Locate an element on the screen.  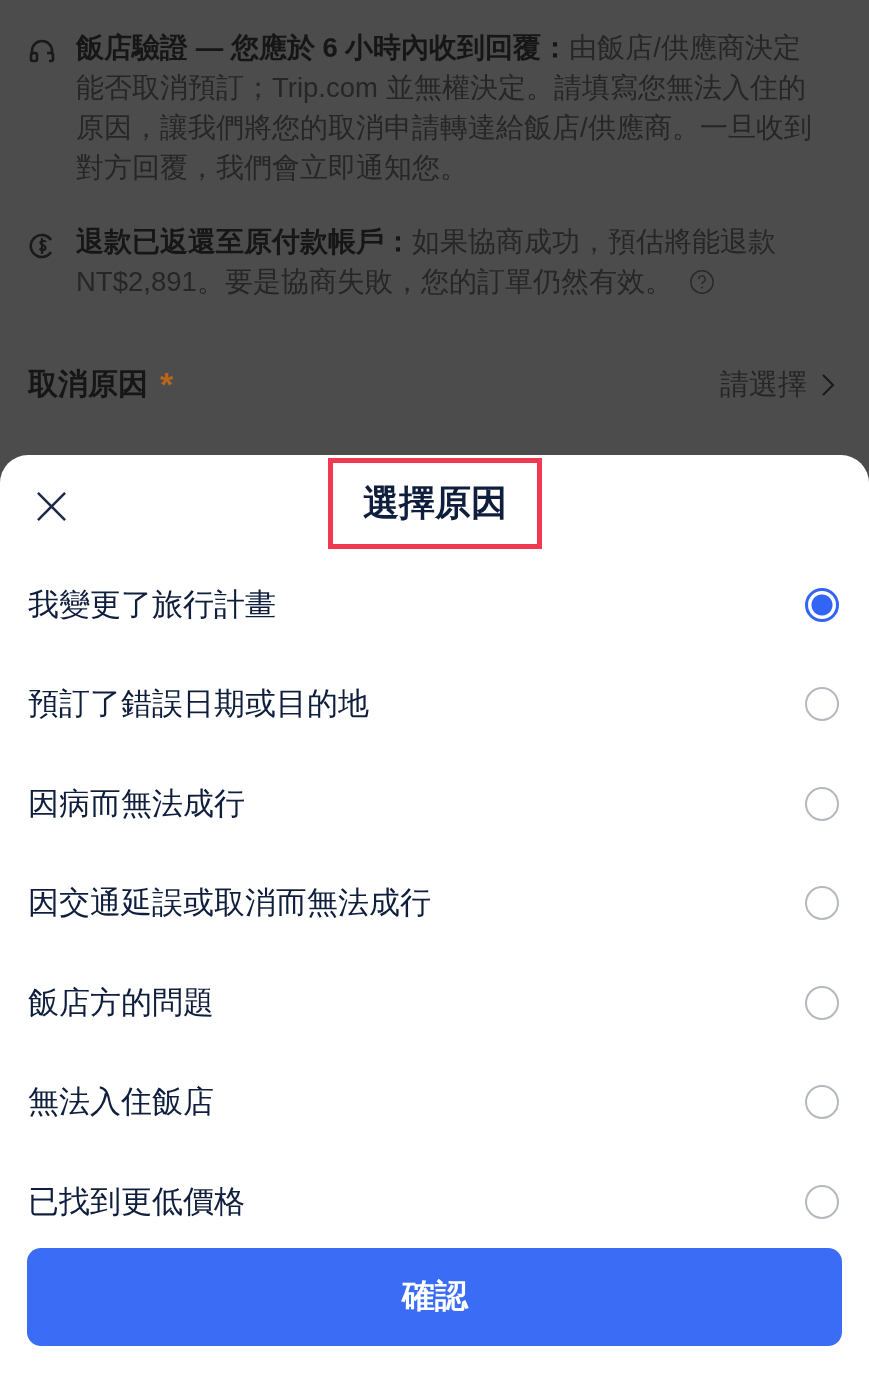
reason-option: 無法入住飯店 is located at coordinates (434, 1102).